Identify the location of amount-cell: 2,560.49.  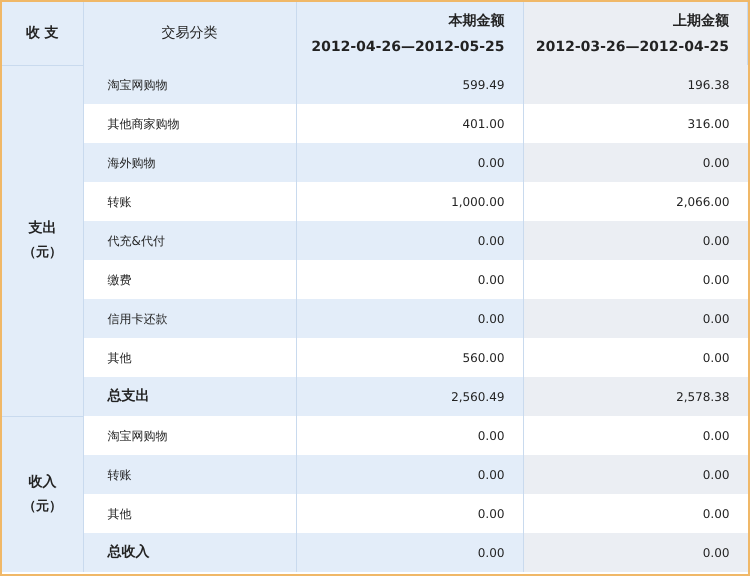
(409, 396).